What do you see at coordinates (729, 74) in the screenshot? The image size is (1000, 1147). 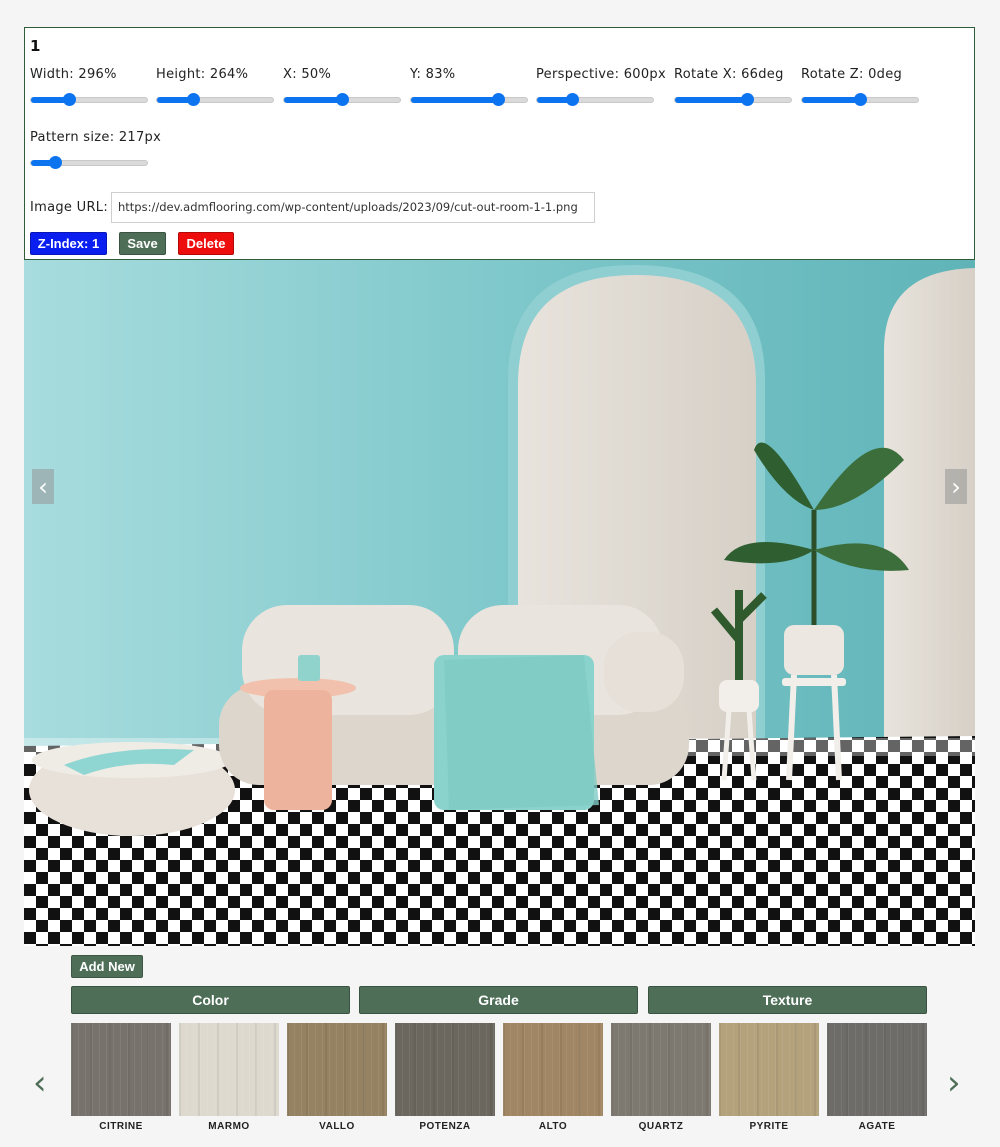 I see `rotate-x-label: Rotate X: 66deg` at bounding box center [729, 74].